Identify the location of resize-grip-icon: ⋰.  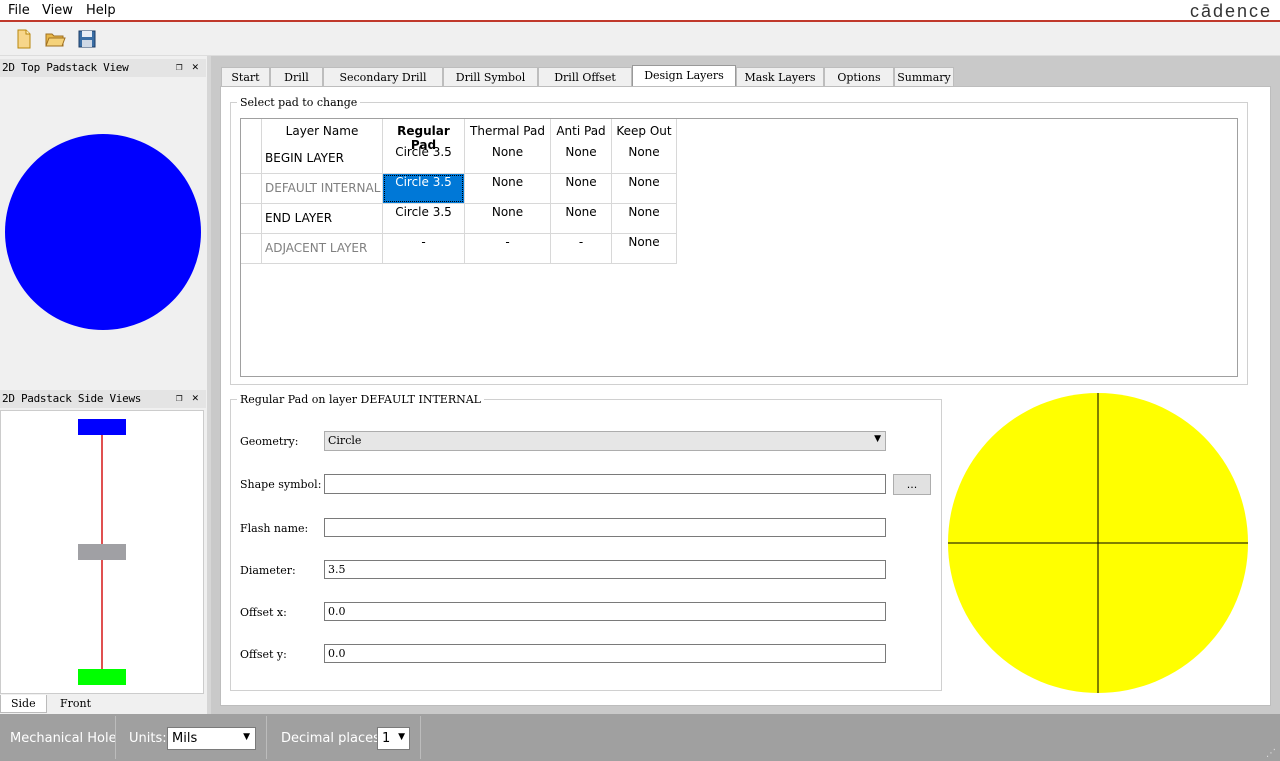
(1271, 753).